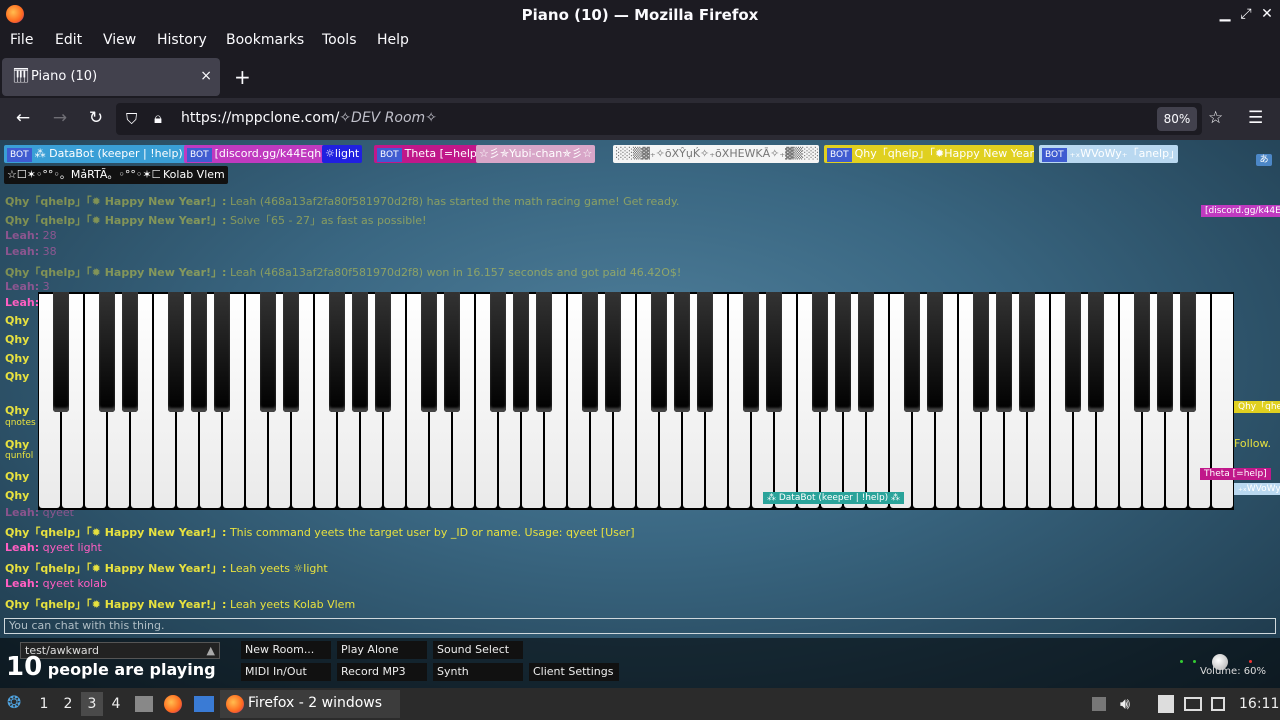  Describe the element at coordinates (68, 40) in the screenshot. I see `menu-edit: Edit` at that location.